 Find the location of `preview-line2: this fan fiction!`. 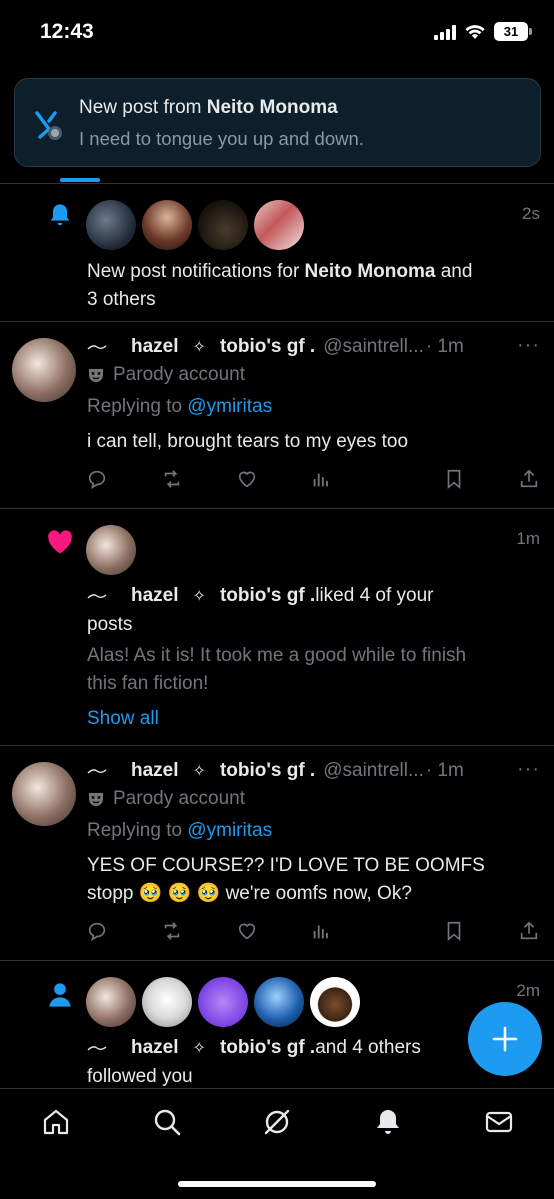

preview-line2: this fan fiction! is located at coordinates (148, 683).